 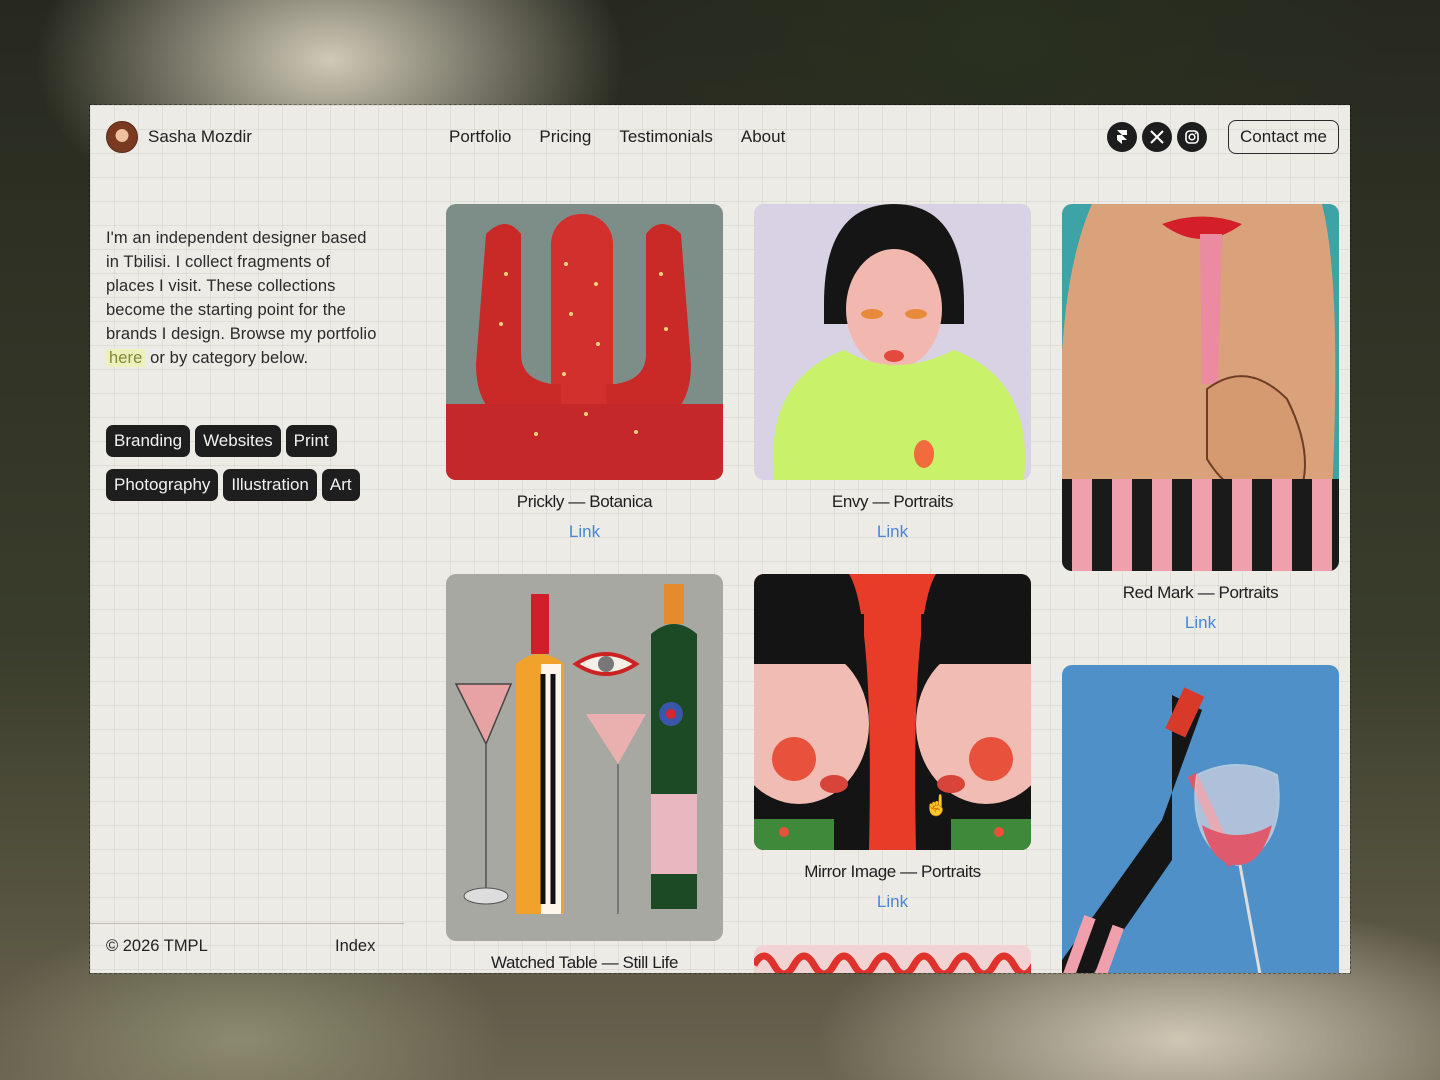 I want to click on nav-portfolio: Portfolio, so click(x=480, y=137).